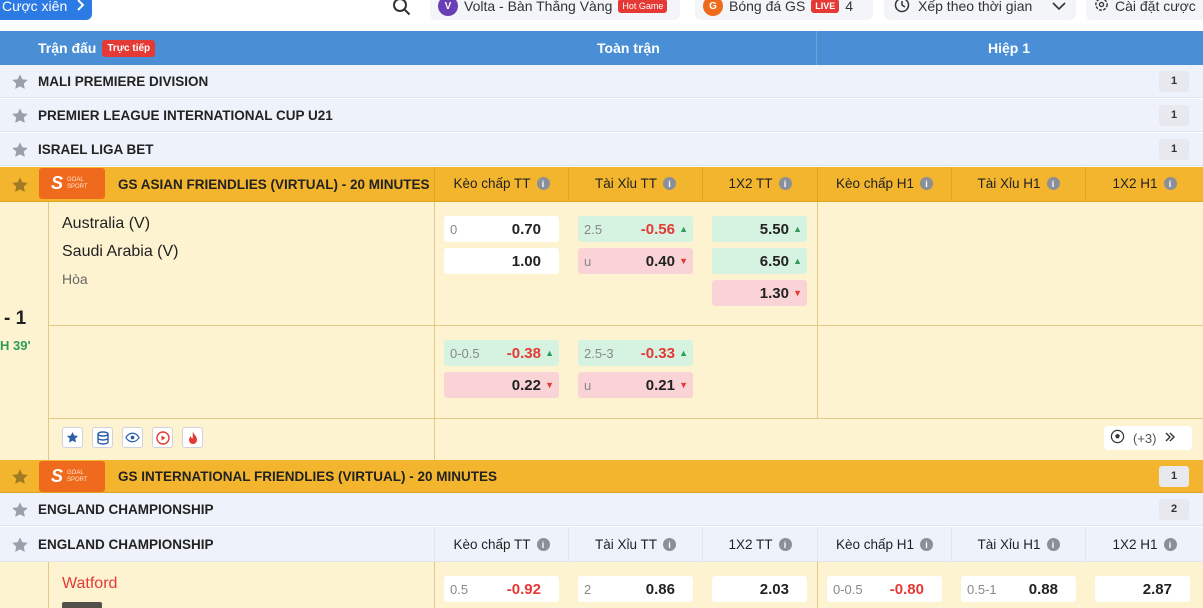 The height and width of the screenshot is (608, 1203). I want to click on col-header-hcap-ft: Kèo chấp TT i, so click(501, 544).